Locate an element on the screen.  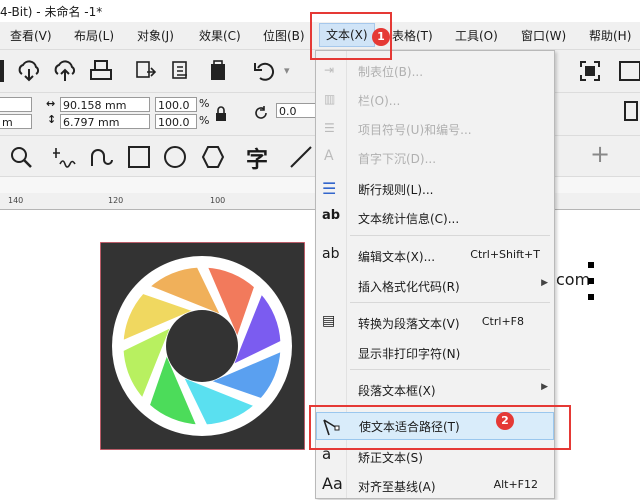
ruler-tick: 140 is located at coordinates (16, 200).